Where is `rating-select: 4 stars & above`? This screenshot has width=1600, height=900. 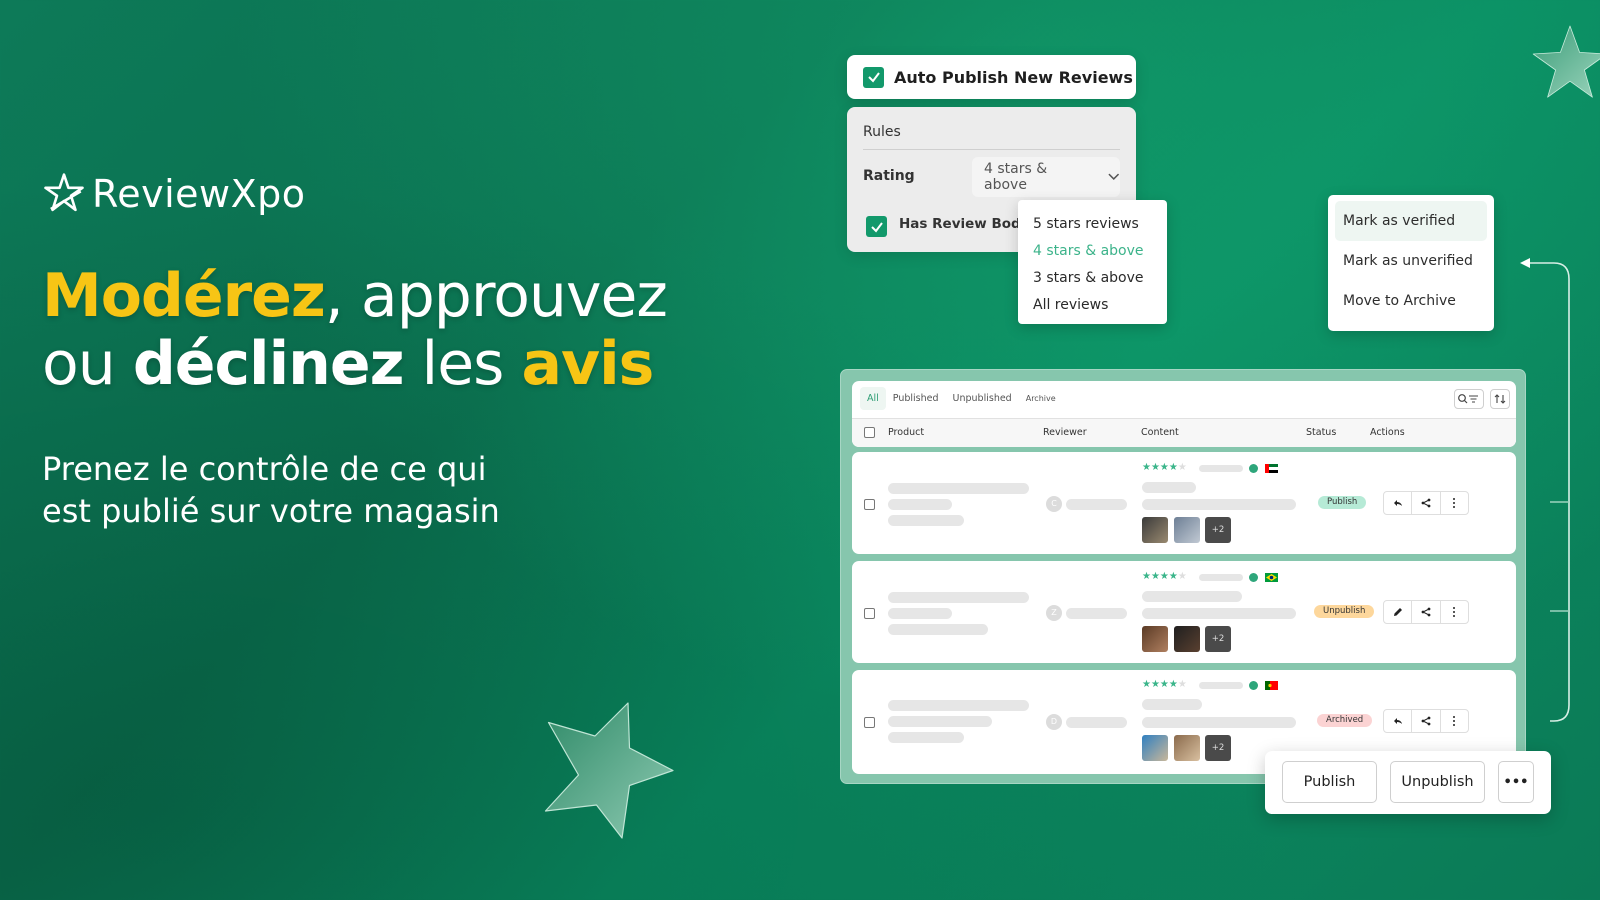 rating-select: 4 stars & above is located at coordinates (1046, 177).